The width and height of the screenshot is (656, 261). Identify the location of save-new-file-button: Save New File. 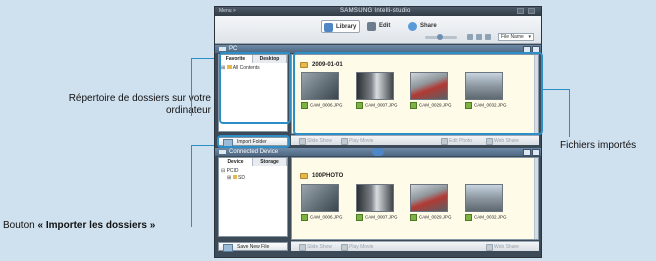
(253, 247).